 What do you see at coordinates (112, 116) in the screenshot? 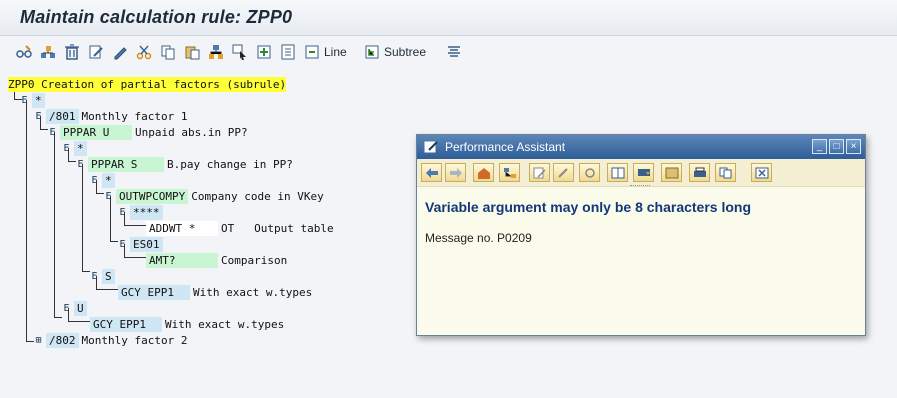
I see `tree-node: E/801 Monthly factor 1` at bounding box center [112, 116].